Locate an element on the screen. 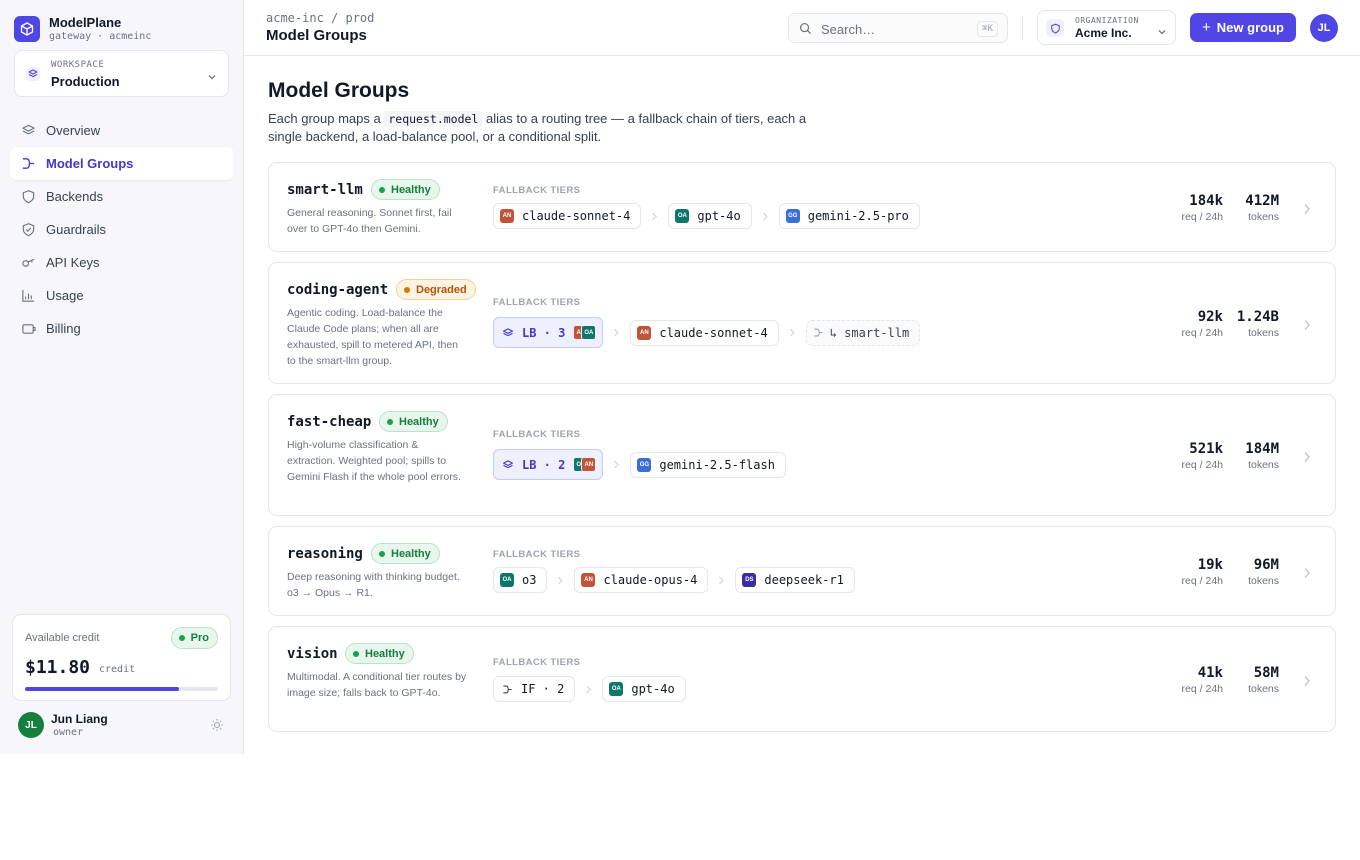 The height and width of the screenshot is (860, 1360). cube-logo-icon is located at coordinates (27, 29).